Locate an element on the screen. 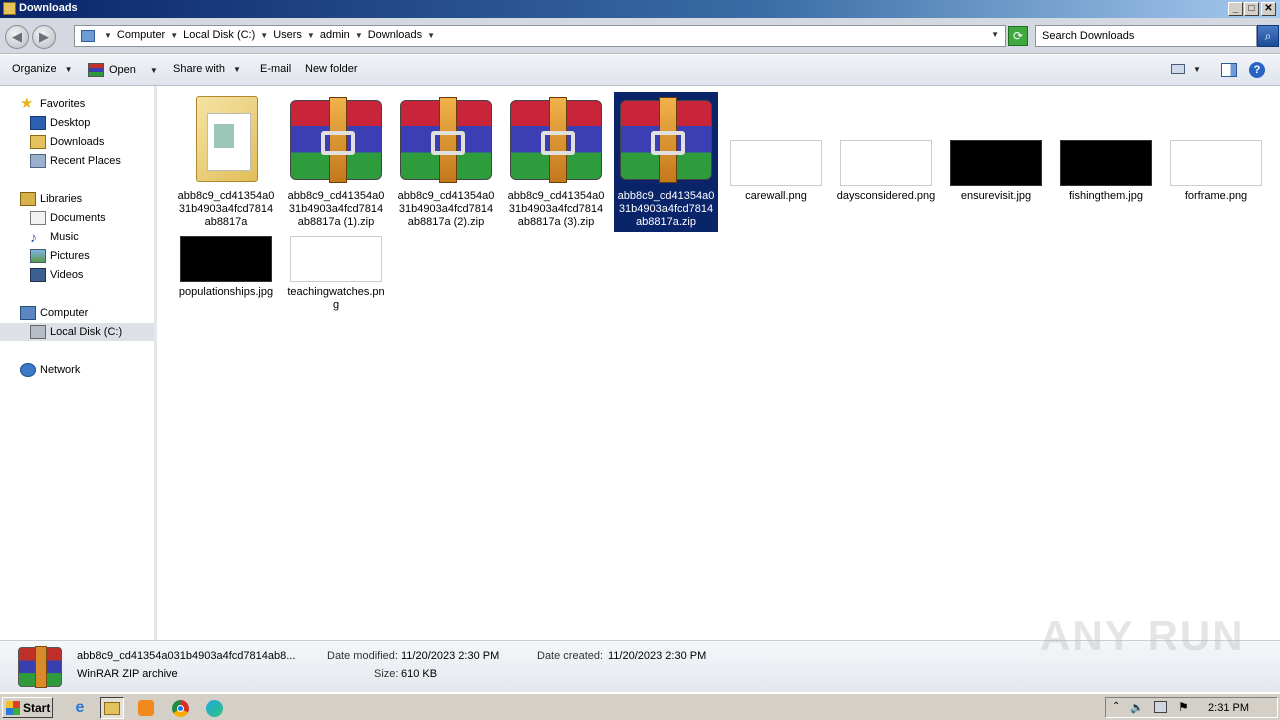 The height and width of the screenshot is (720, 1280). nav-recent-places: Recent Places is located at coordinates (75, 161).